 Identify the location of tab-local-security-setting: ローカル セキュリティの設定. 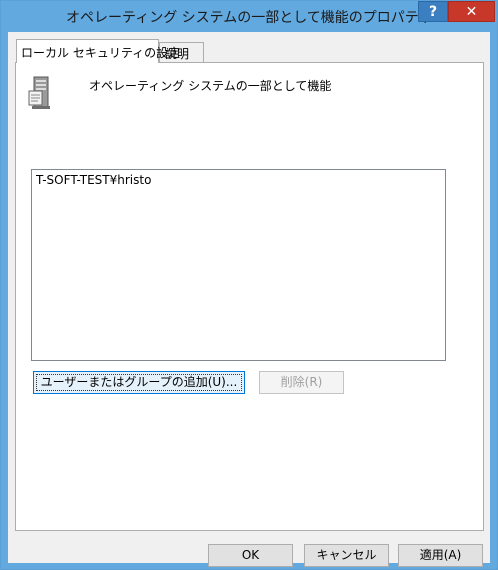
(98, 51).